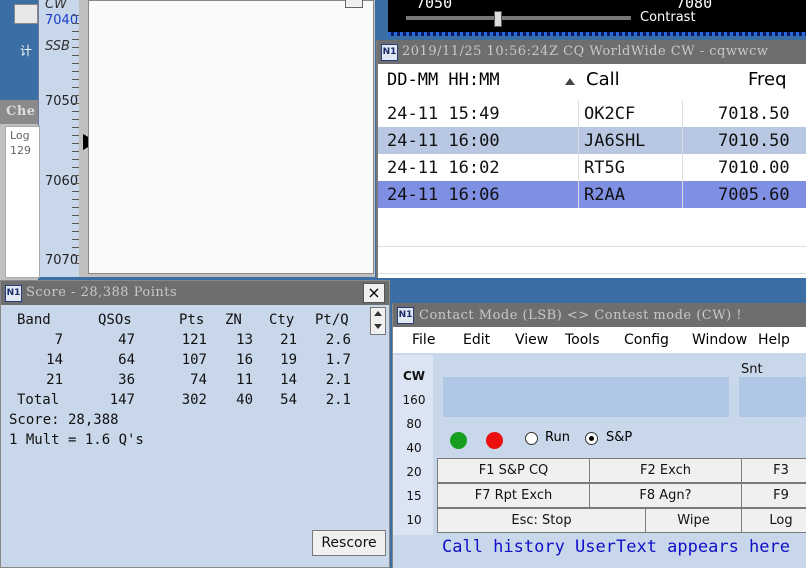 This screenshot has height=568, width=806. I want to click on folder-icon, so click(26, 14).